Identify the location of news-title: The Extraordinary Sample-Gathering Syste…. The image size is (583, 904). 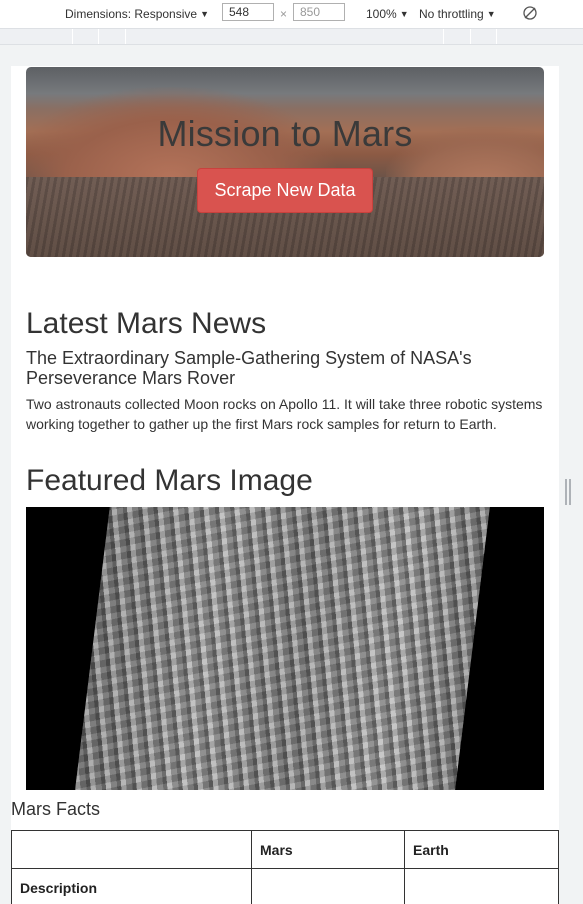
(249, 368).